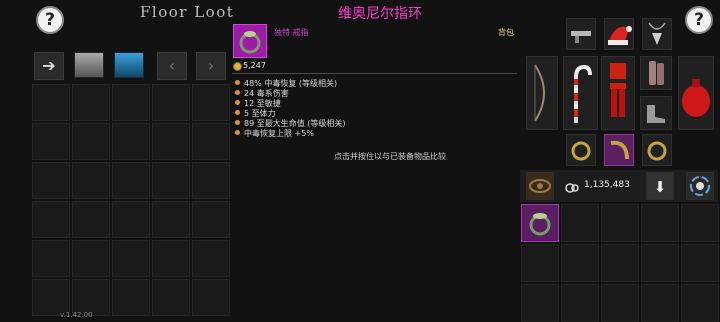 The height and width of the screenshot is (322, 720). What do you see at coordinates (274, 133) in the screenshot?
I see `stat-line: 中毒恢复上限 +5%` at bounding box center [274, 133].